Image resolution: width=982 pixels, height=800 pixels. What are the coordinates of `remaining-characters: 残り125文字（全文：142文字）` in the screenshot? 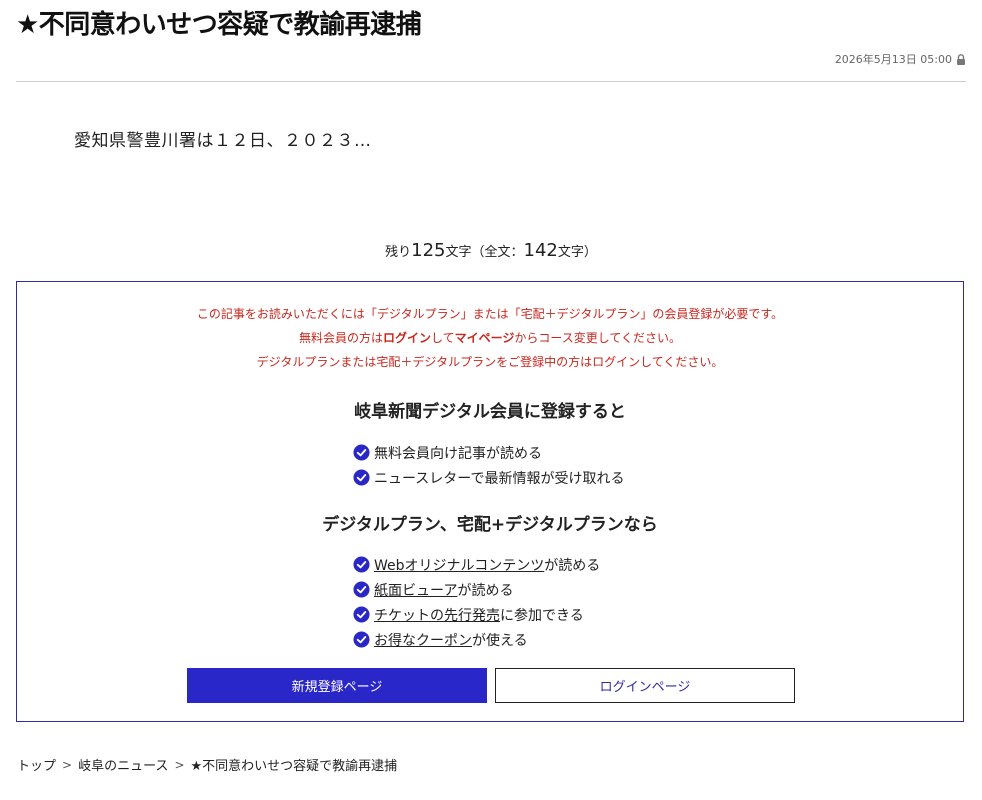 It's located at (491, 250).